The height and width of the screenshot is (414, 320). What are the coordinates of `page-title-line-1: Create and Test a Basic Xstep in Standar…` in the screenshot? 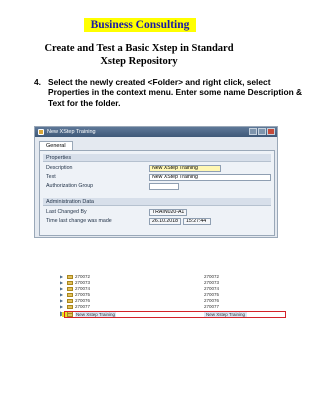 It's located at (139, 48).